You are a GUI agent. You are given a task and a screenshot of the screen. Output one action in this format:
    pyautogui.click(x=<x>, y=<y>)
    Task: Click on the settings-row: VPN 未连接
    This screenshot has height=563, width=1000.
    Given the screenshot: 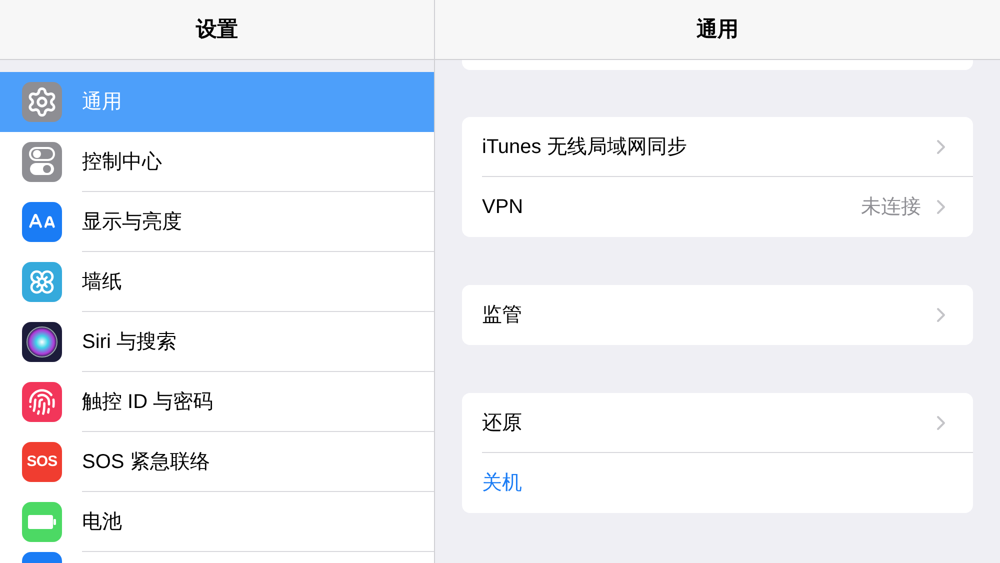 What is the action you would take?
    pyautogui.click(x=717, y=207)
    